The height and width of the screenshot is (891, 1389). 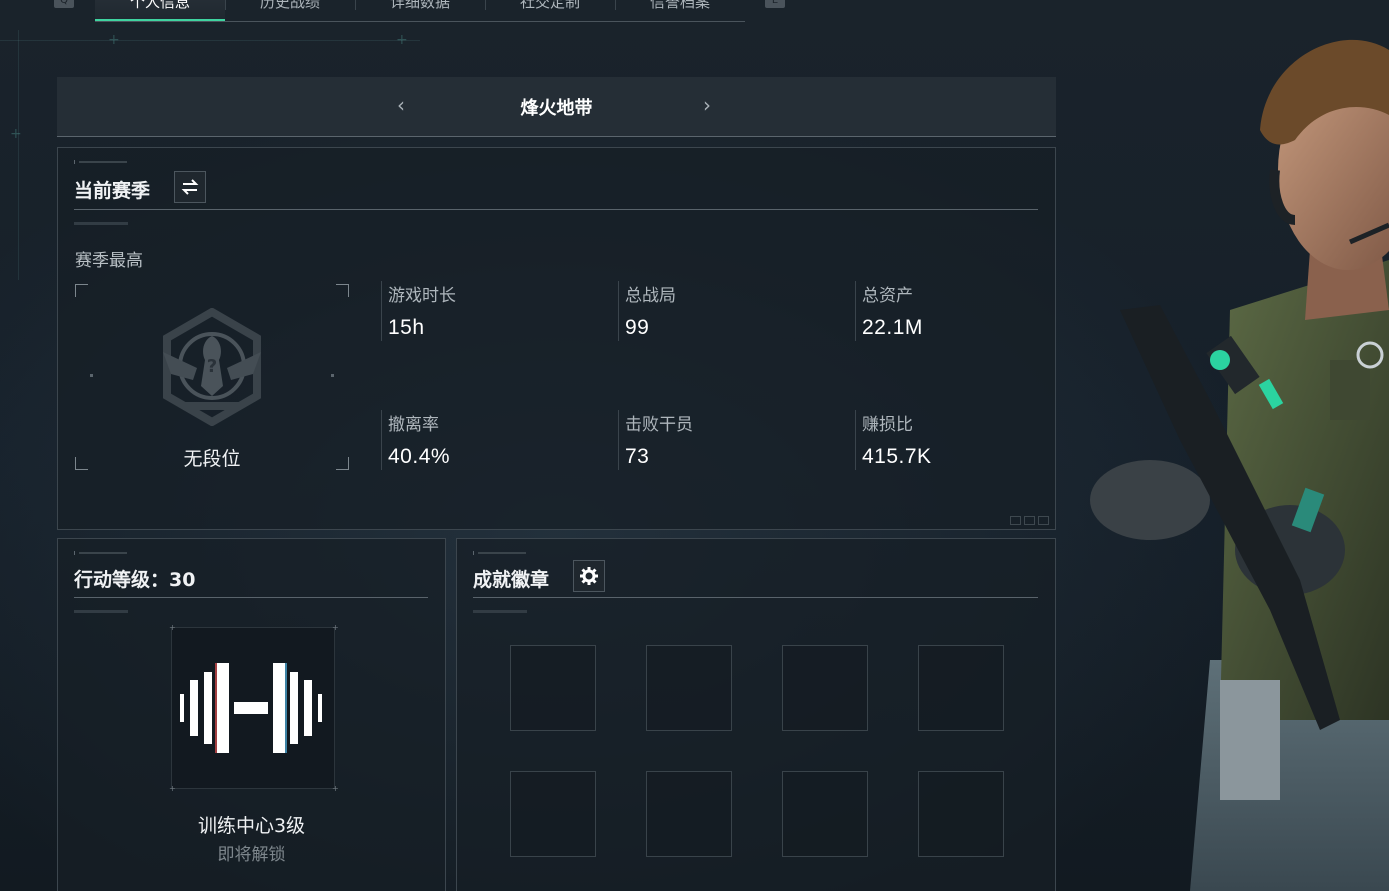 What do you see at coordinates (251, 826) in the screenshot?
I see `level-name: 训练中心3级` at bounding box center [251, 826].